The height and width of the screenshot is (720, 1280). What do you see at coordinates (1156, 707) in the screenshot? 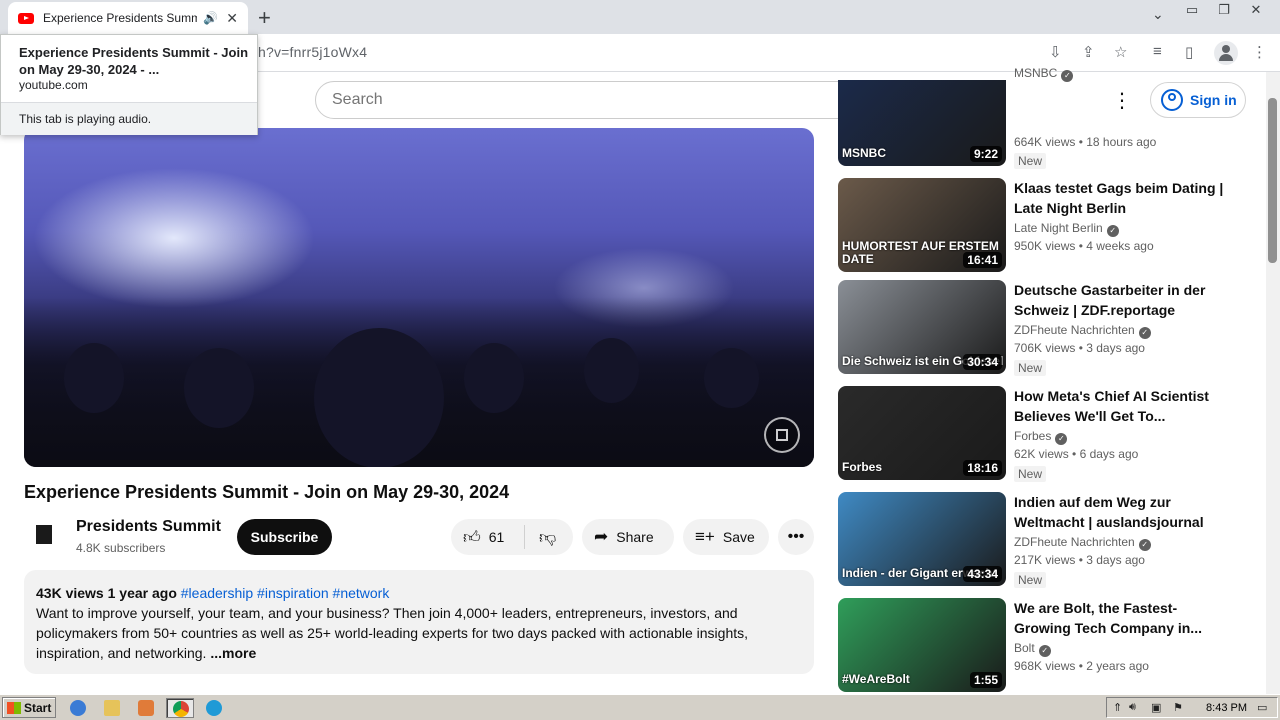
I see `network-icon: ▣` at bounding box center [1156, 707].